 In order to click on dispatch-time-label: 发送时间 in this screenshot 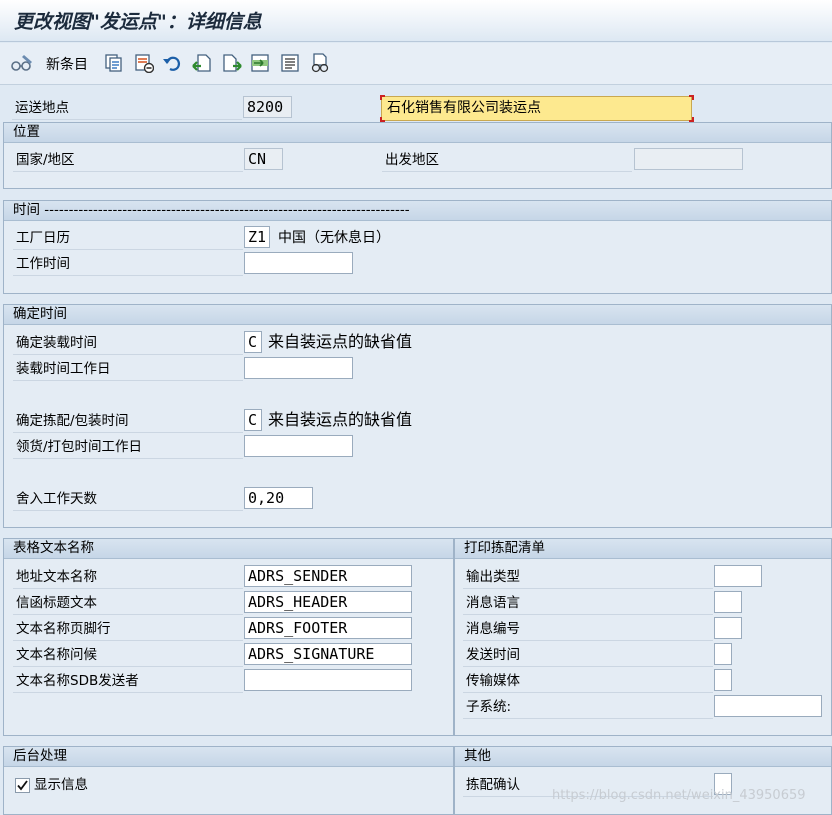, I will do `click(493, 655)`.